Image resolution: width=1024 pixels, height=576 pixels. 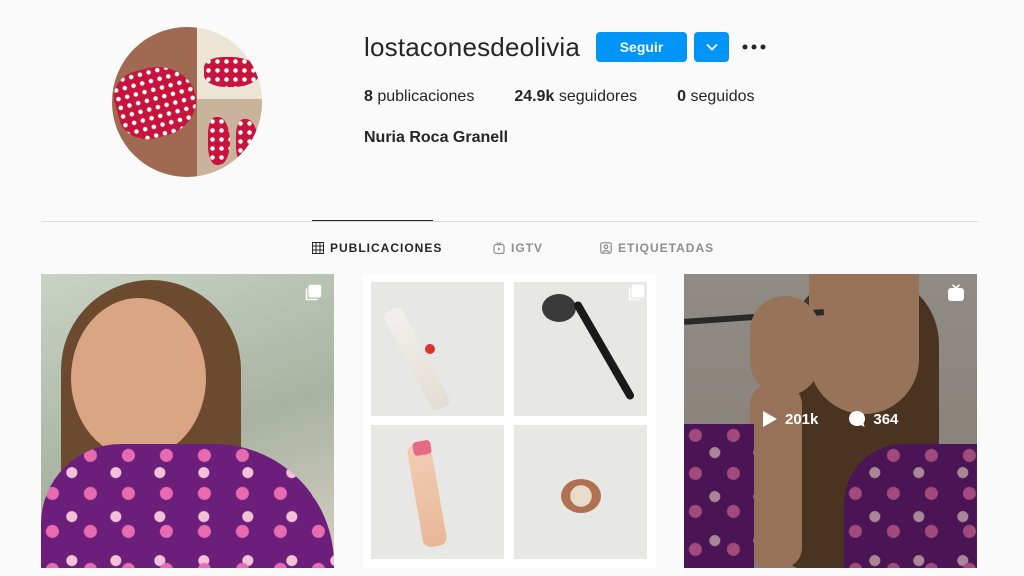 I want to click on more-dots-icon, so click(x=754, y=47).